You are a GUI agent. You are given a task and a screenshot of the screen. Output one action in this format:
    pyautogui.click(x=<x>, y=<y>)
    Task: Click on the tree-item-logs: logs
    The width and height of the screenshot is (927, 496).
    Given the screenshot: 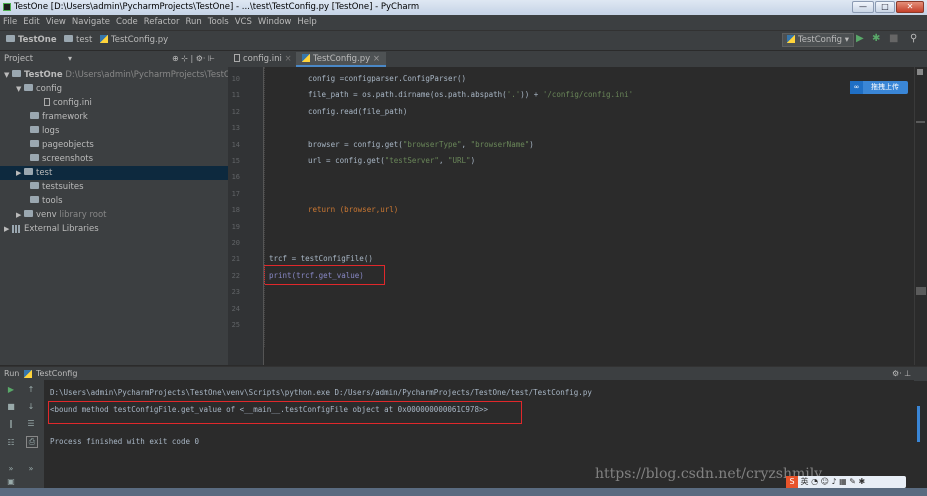 What is the action you would take?
    pyautogui.click(x=129, y=131)
    